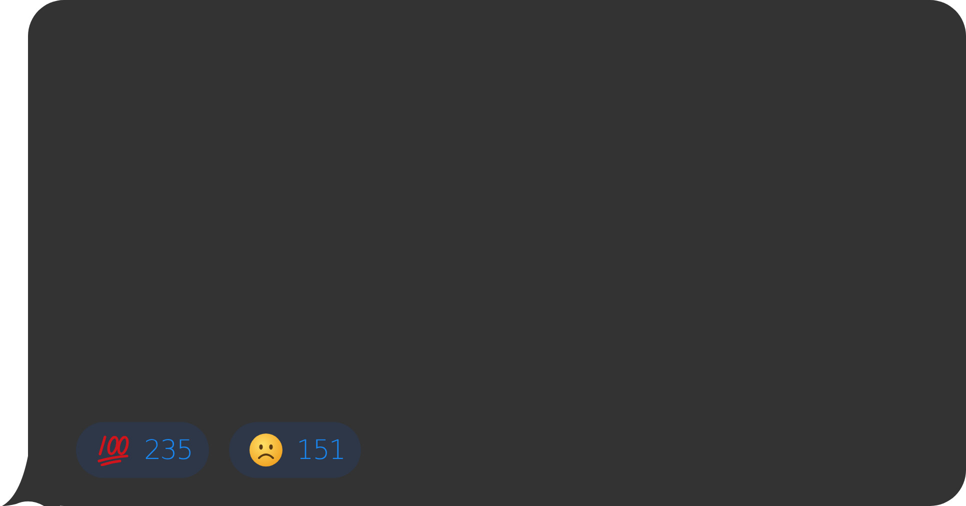  Describe the element at coordinates (295, 450) in the screenshot. I see `reaction-button: 151` at that location.